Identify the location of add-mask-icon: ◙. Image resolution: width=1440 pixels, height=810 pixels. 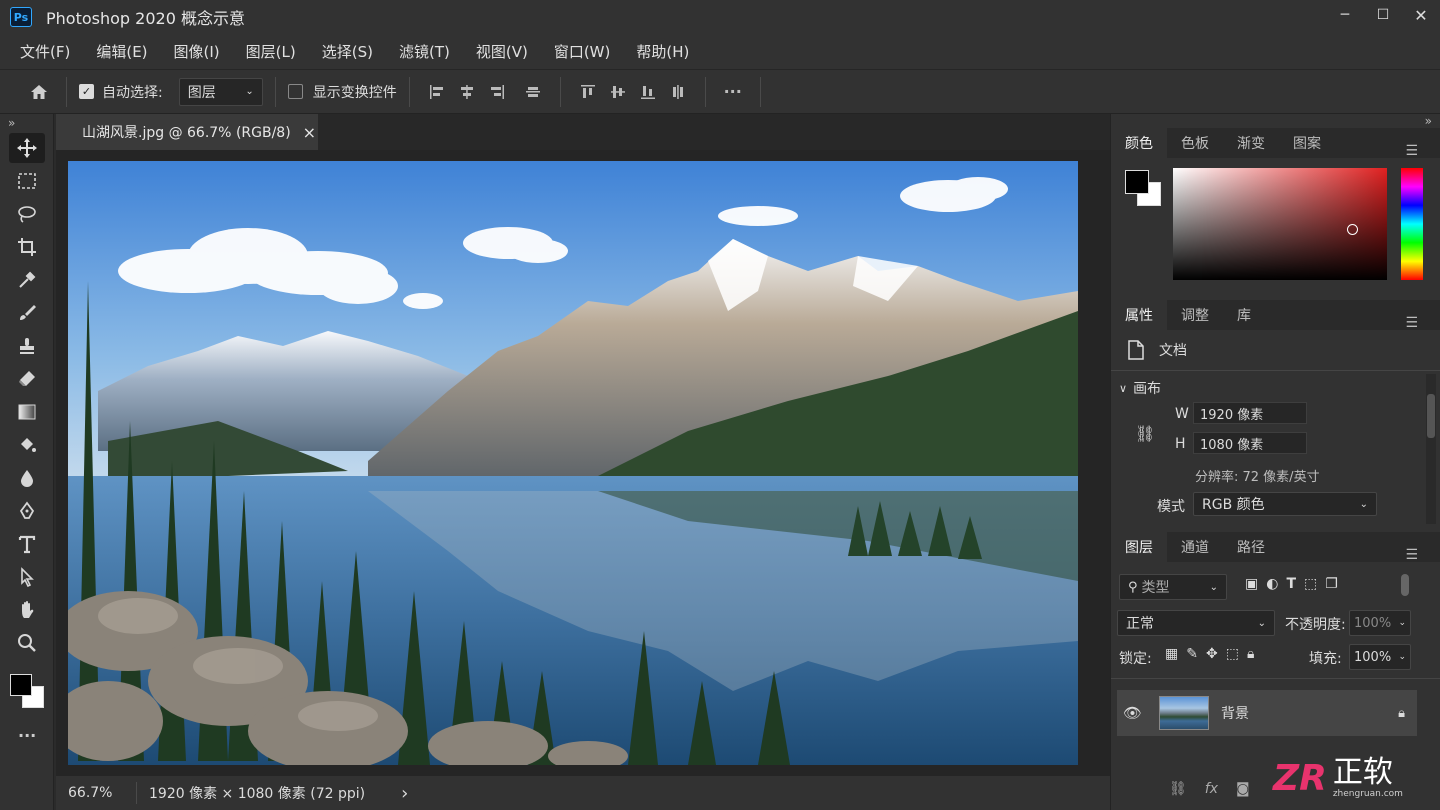
(1243, 789).